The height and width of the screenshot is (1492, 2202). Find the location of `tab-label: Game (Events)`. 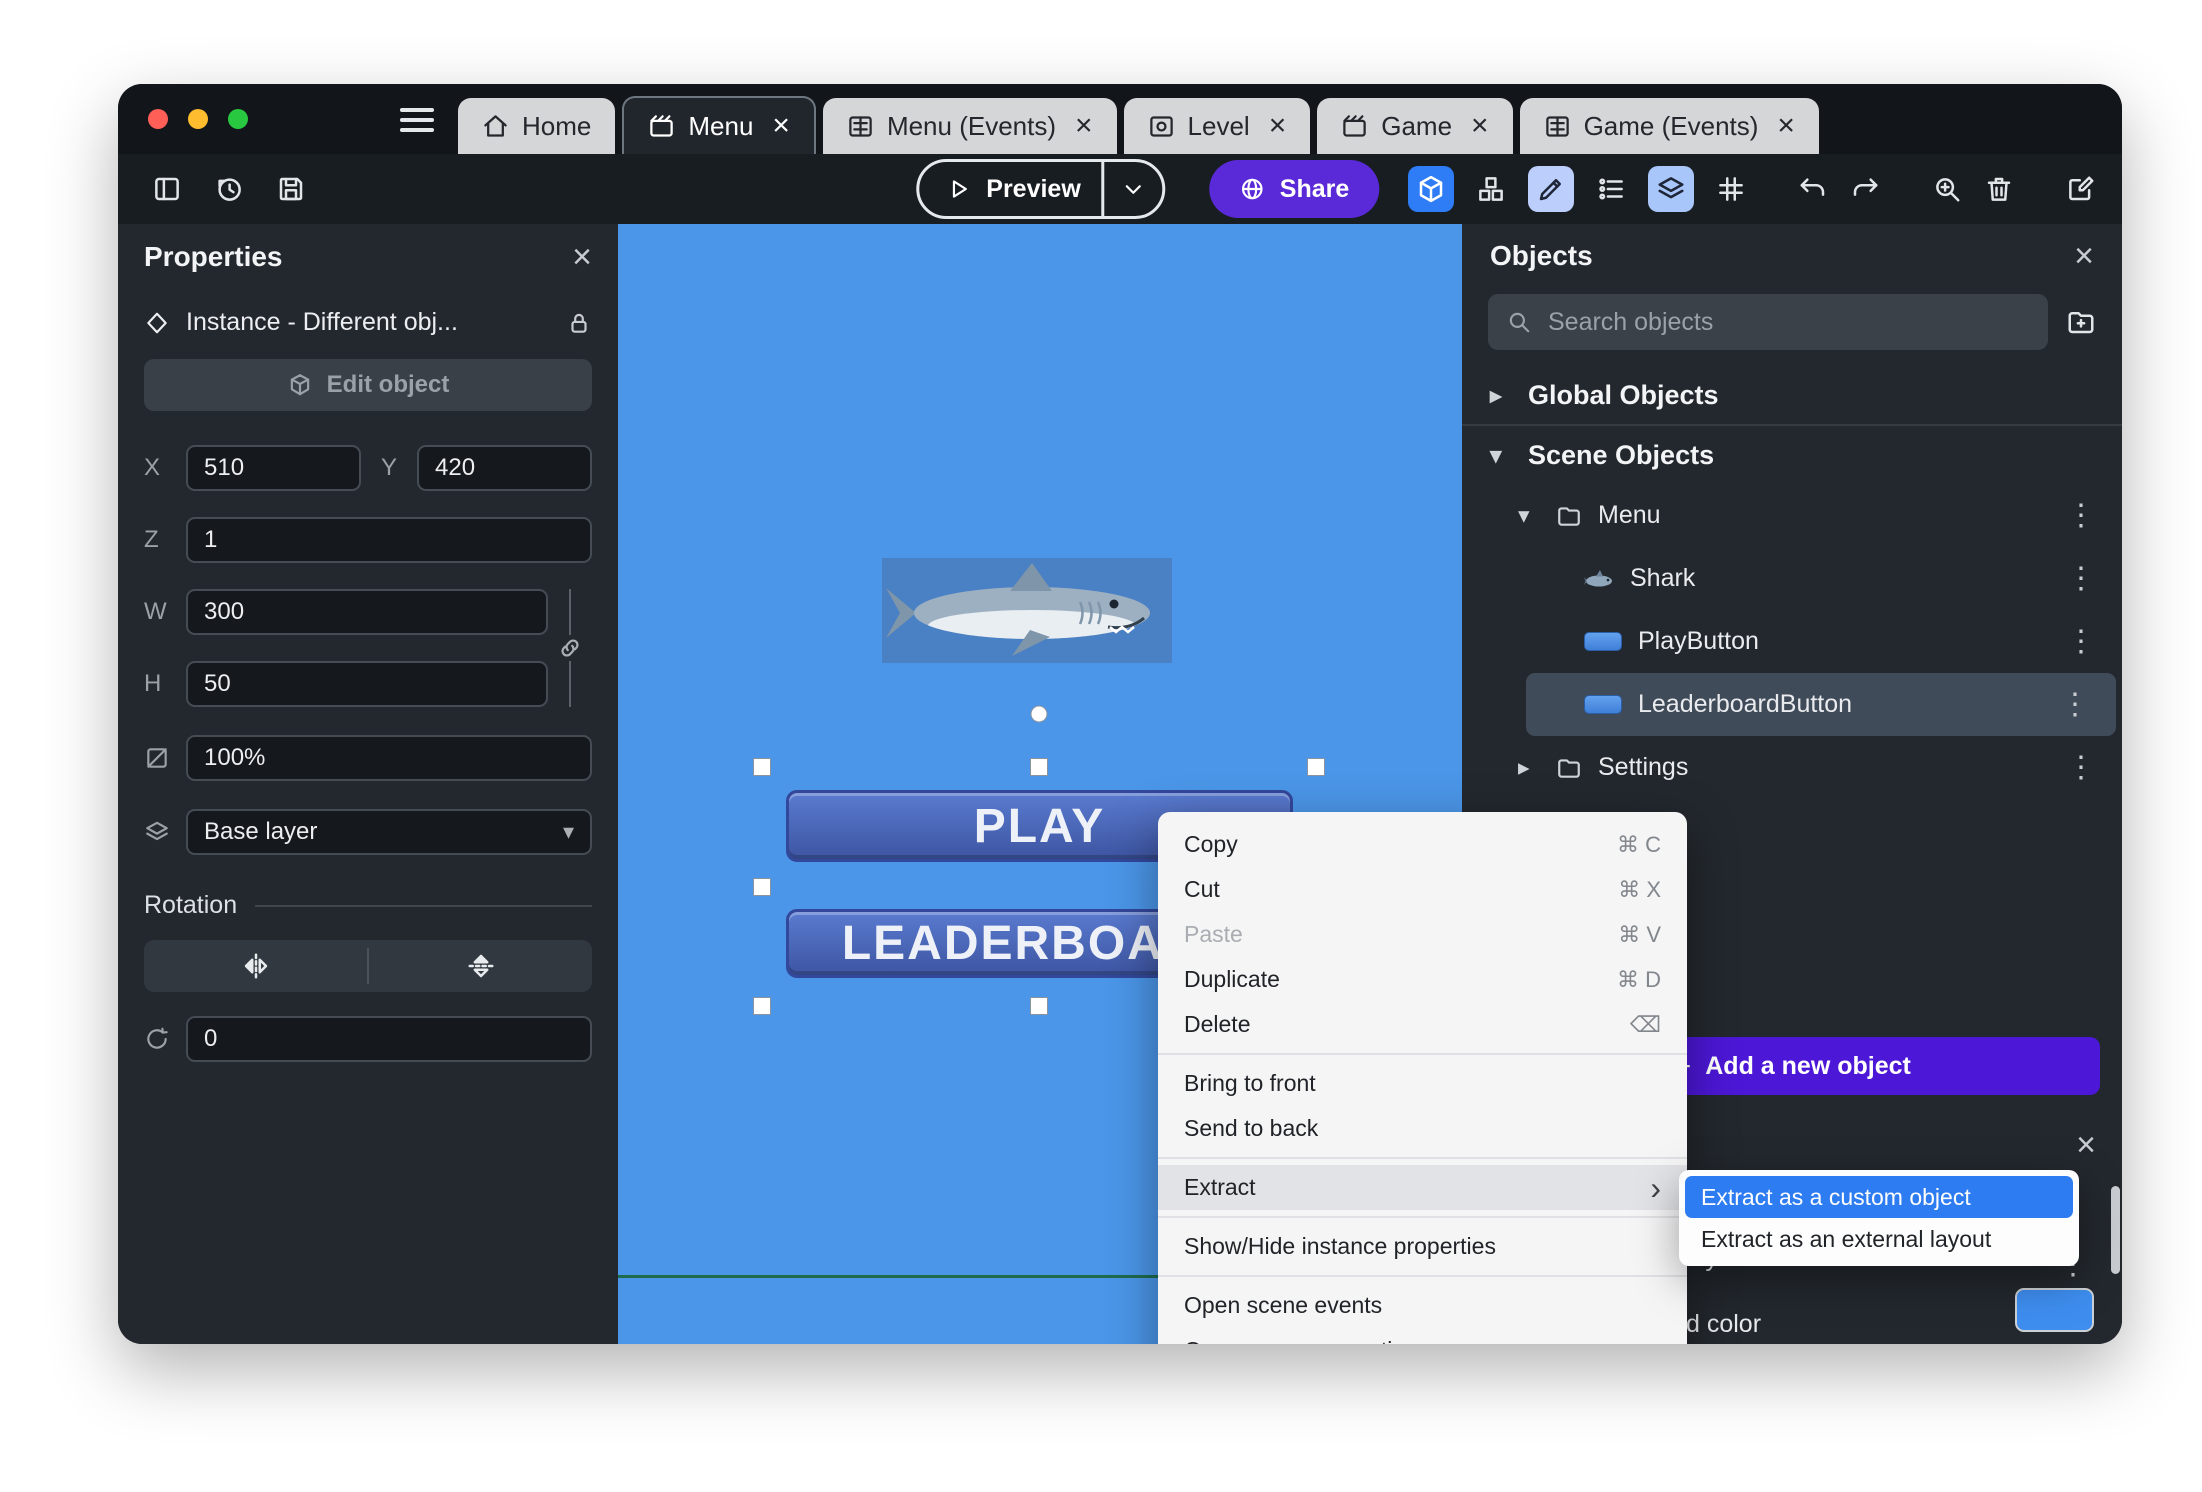

tab-label: Game (Events) is located at coordinates (1671, 125).